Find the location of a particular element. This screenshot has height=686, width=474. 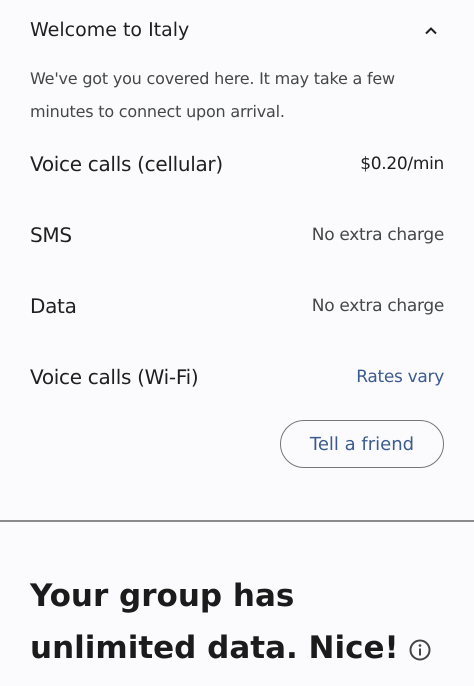

rate-label: SMS is located at coordinates (51, 234).